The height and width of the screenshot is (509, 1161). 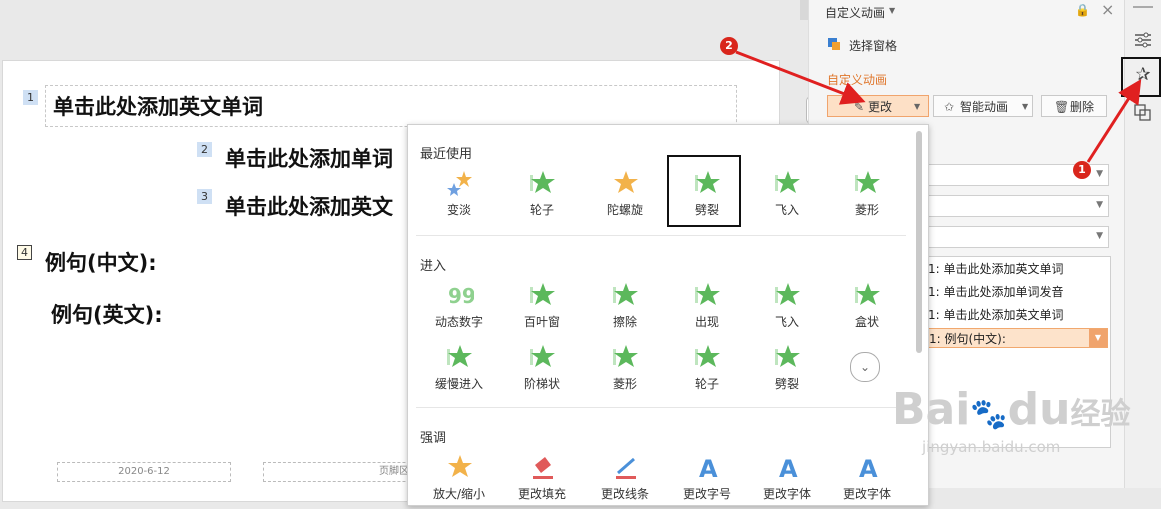 What do you see at coordinates (1082, 170) in the screenshot?
I see `annotation-badge-1: 1` at bounding box center [1082, 170].